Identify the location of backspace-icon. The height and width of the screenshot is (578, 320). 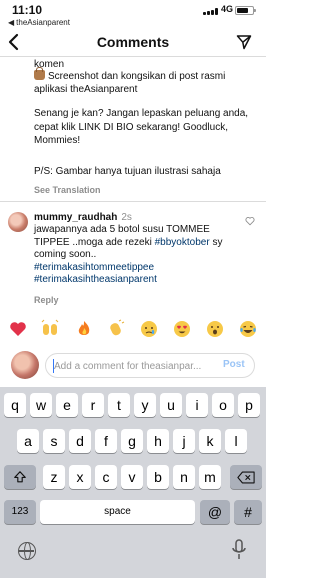
(246, 477).